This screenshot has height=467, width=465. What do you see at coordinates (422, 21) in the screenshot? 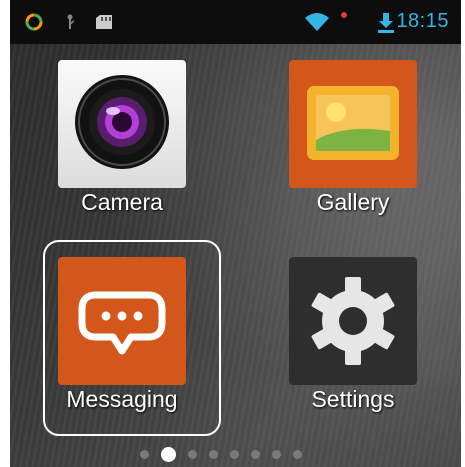
I see `status-clock: 18:15` at bounding box center [422, 21].